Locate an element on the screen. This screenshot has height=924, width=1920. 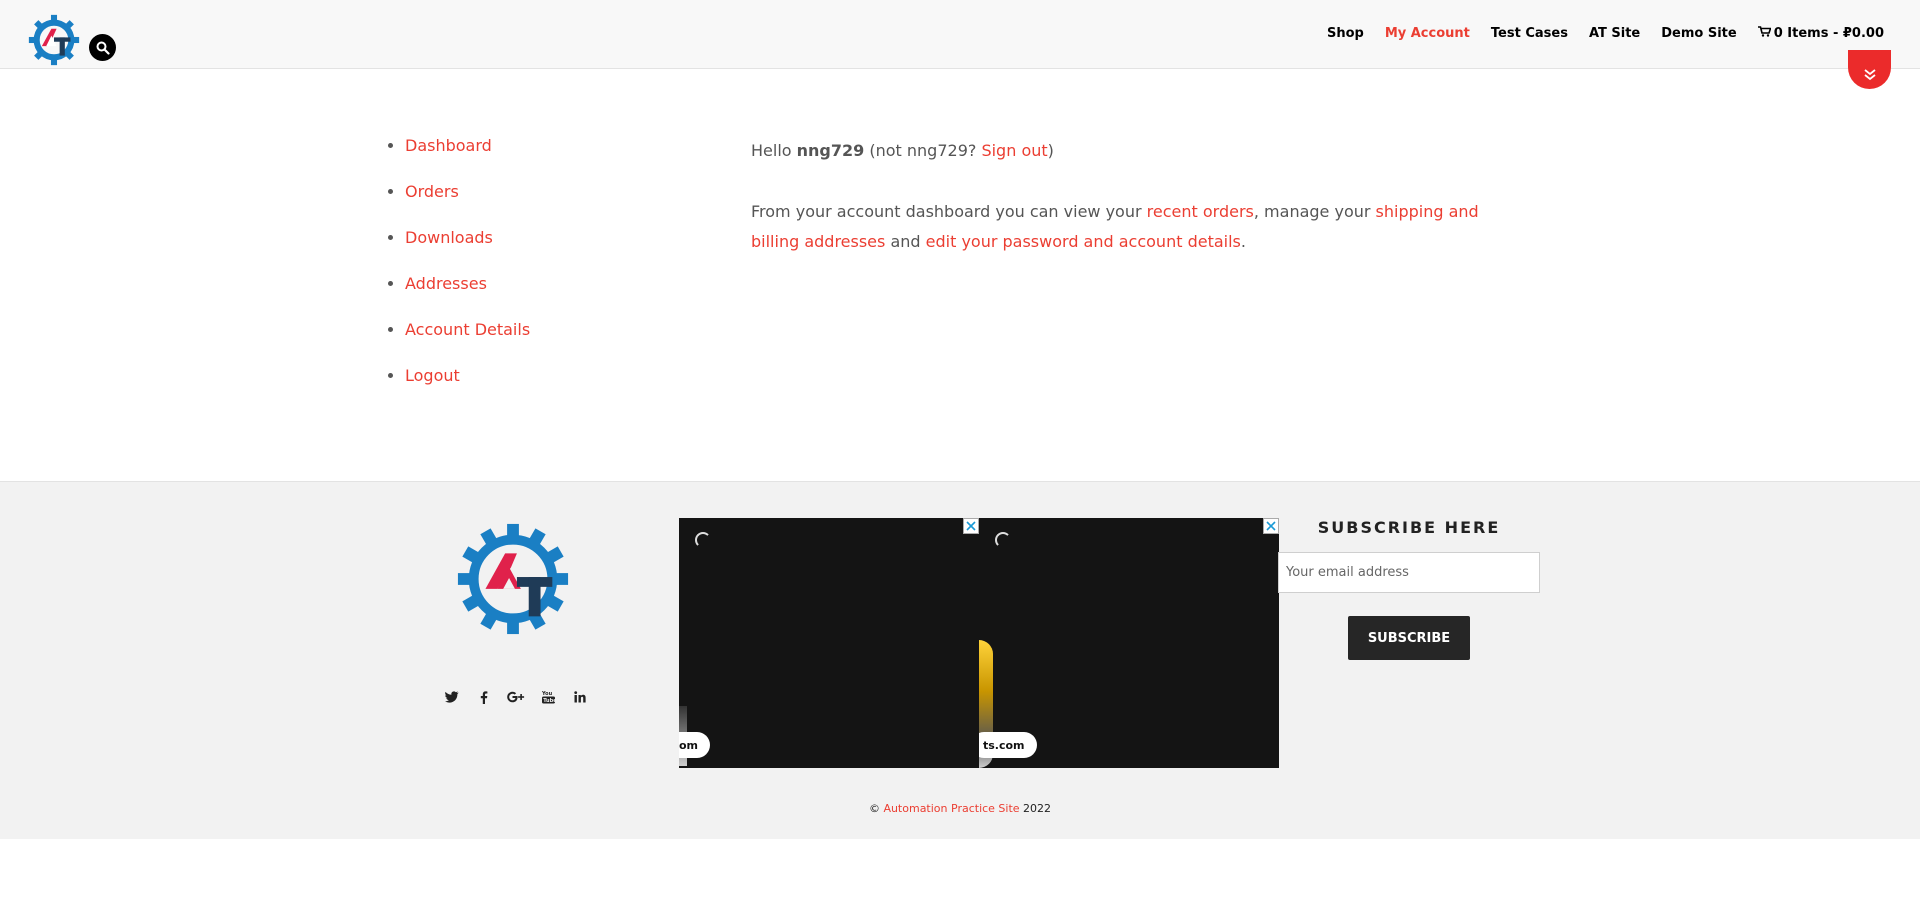
account-nav-item: Orders is located at coordinates (467, 205).